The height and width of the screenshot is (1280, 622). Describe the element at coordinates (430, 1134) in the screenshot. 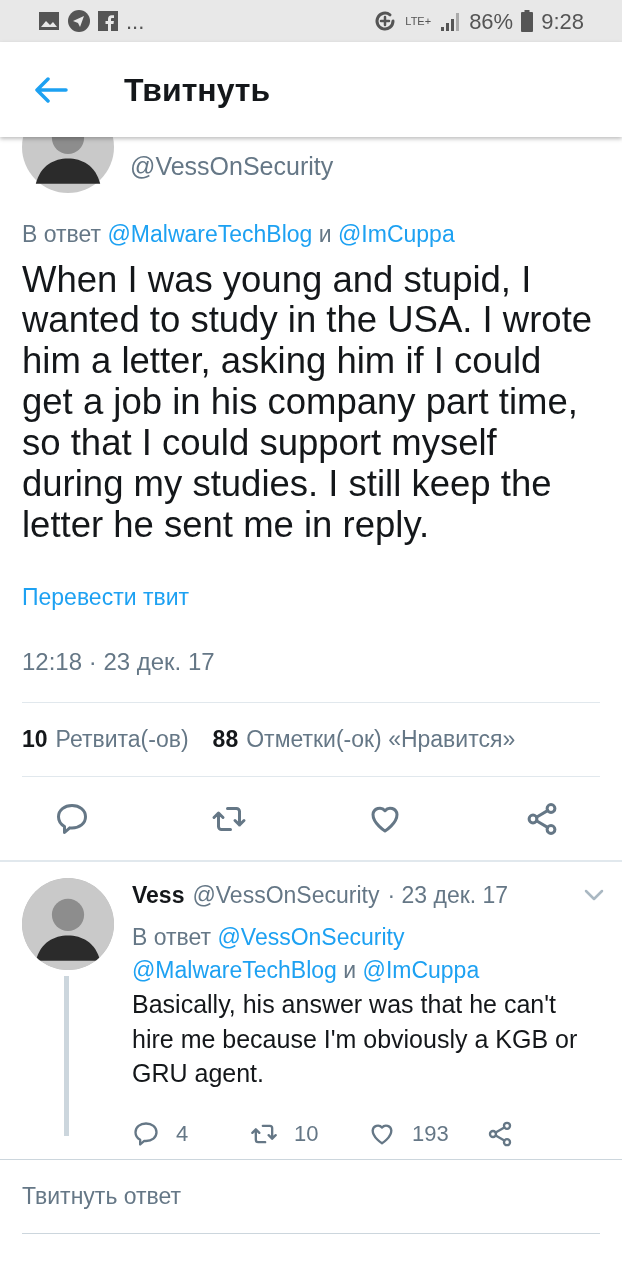

I see `action-count: 193` at that location.